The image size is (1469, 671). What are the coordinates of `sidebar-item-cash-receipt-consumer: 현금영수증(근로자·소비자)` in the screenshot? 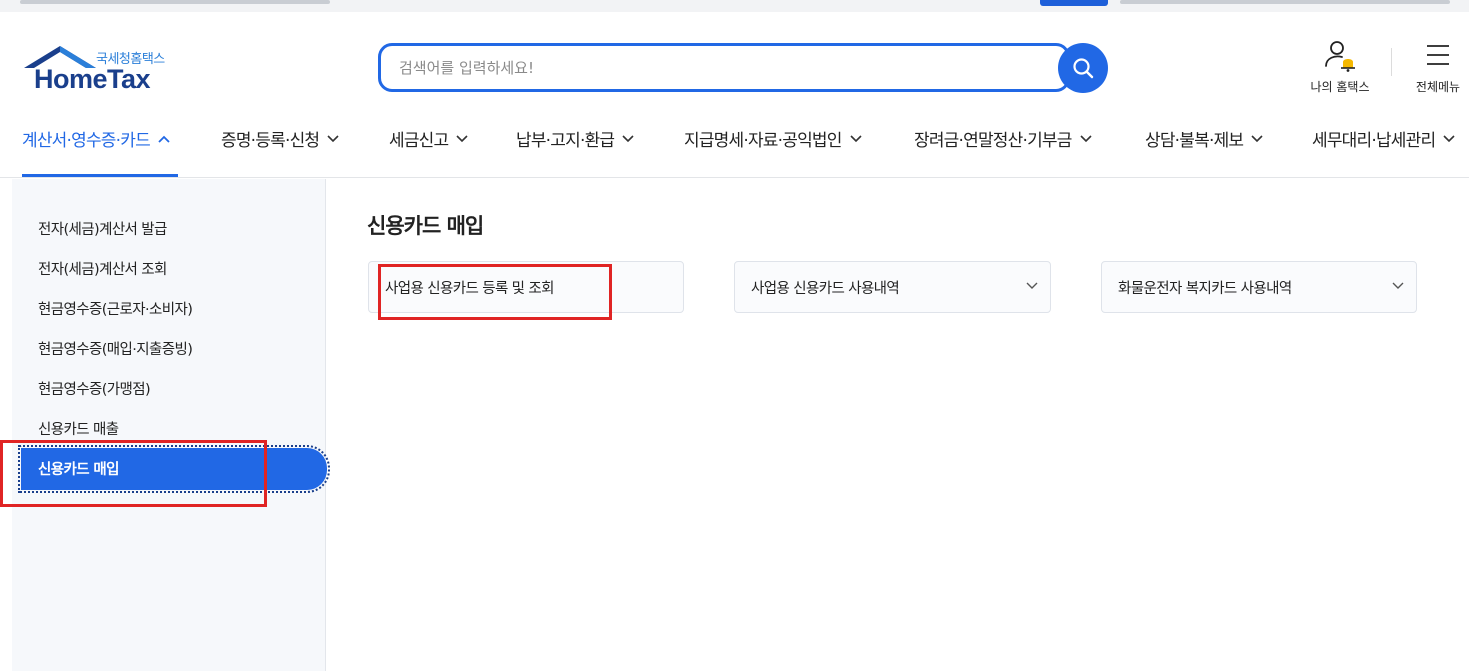 It's located at (115, 308).